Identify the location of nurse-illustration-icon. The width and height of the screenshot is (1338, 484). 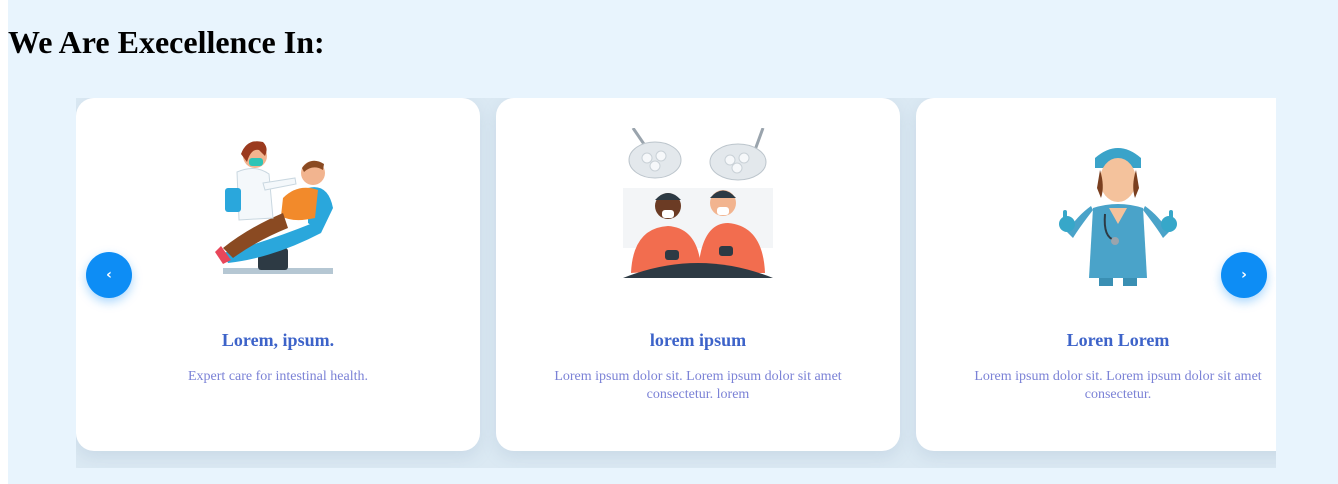
(1118, 217).